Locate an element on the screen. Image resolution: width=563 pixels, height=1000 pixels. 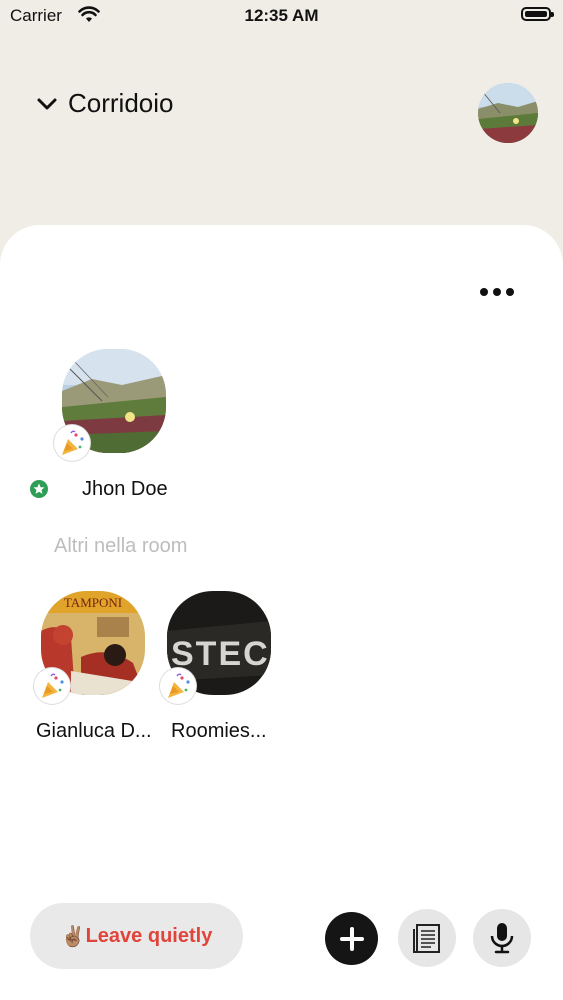
add-button is located at coordinates (351, 938).